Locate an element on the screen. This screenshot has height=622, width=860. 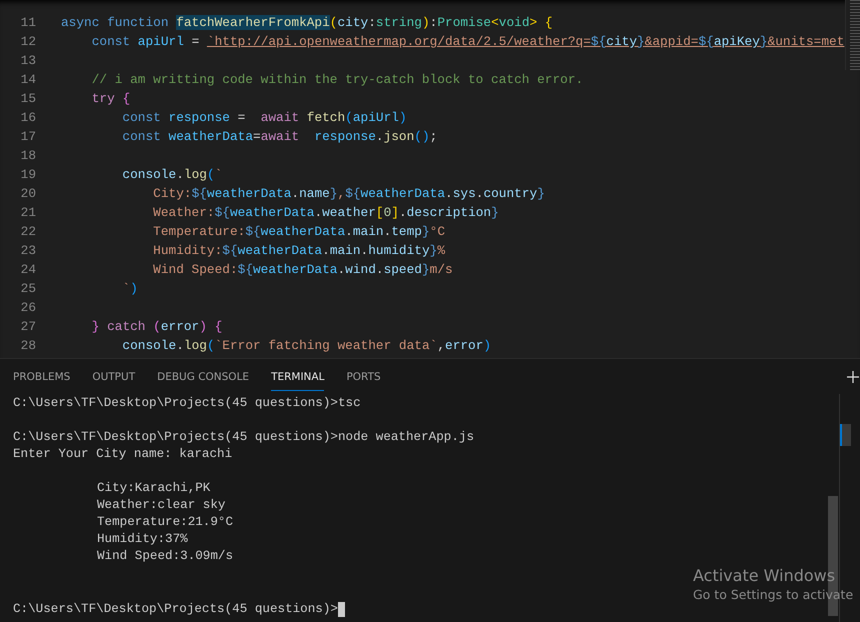
line-number: 21 is located at coordinates (28, 213).